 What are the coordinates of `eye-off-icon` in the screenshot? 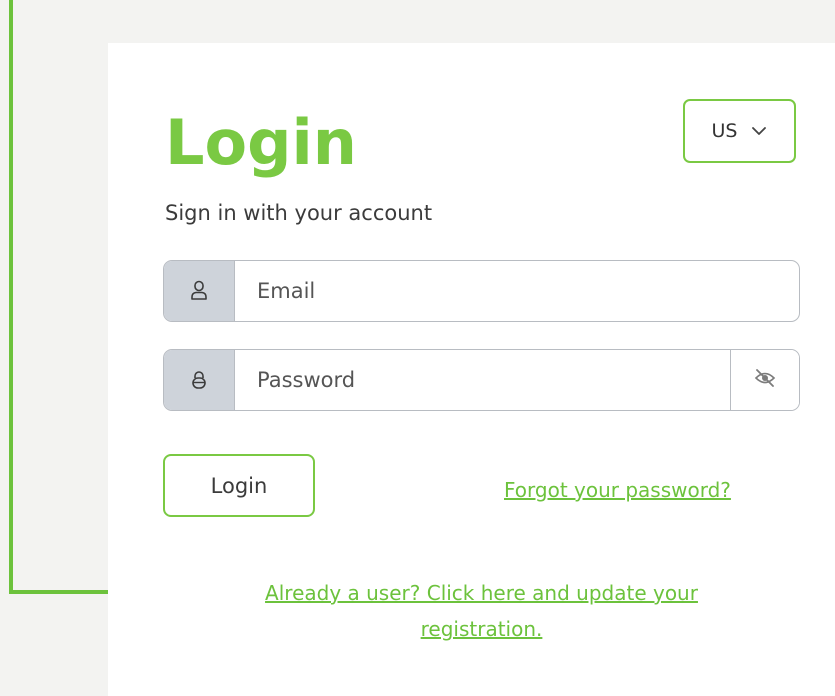 It's located at (765, 380).